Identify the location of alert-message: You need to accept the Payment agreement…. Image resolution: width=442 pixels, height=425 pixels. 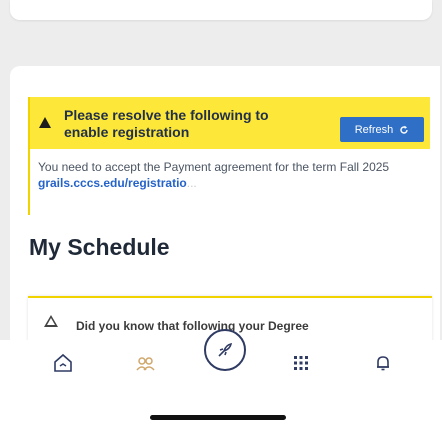
(230, 173).